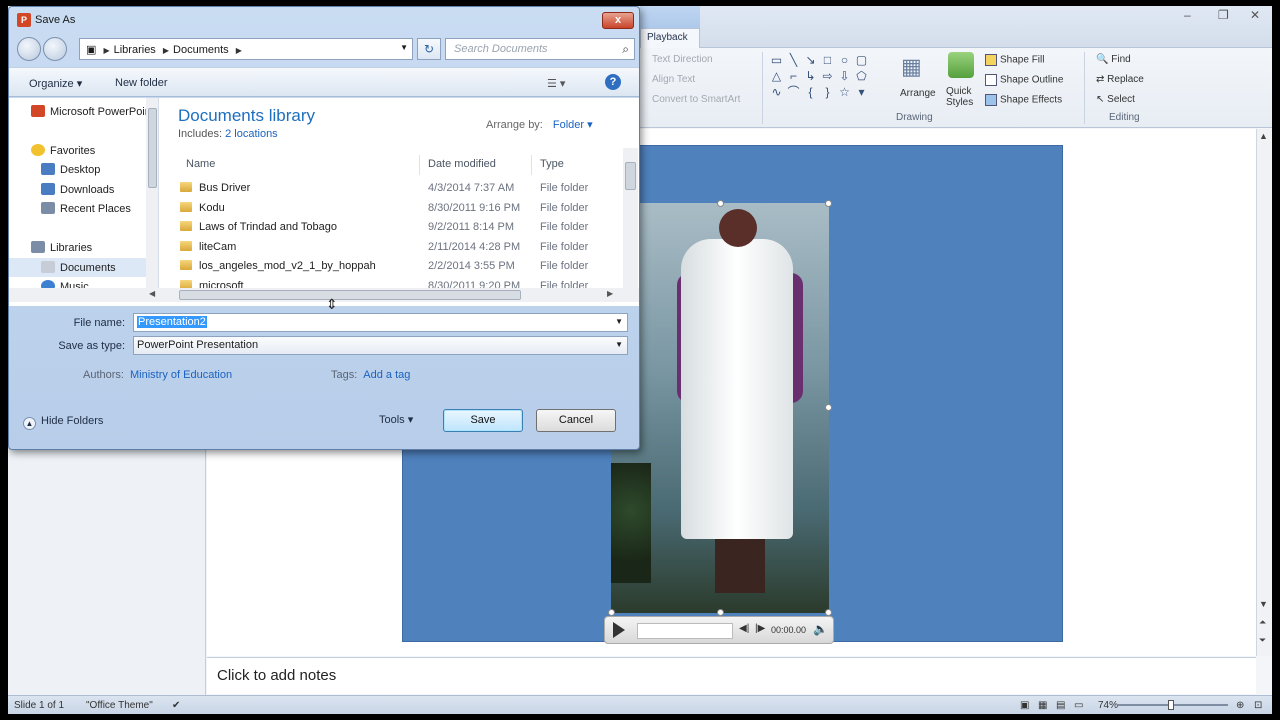  Describe the element at coordinates (483, 420) in the screenshot. I see `save-button: Save` at that location.